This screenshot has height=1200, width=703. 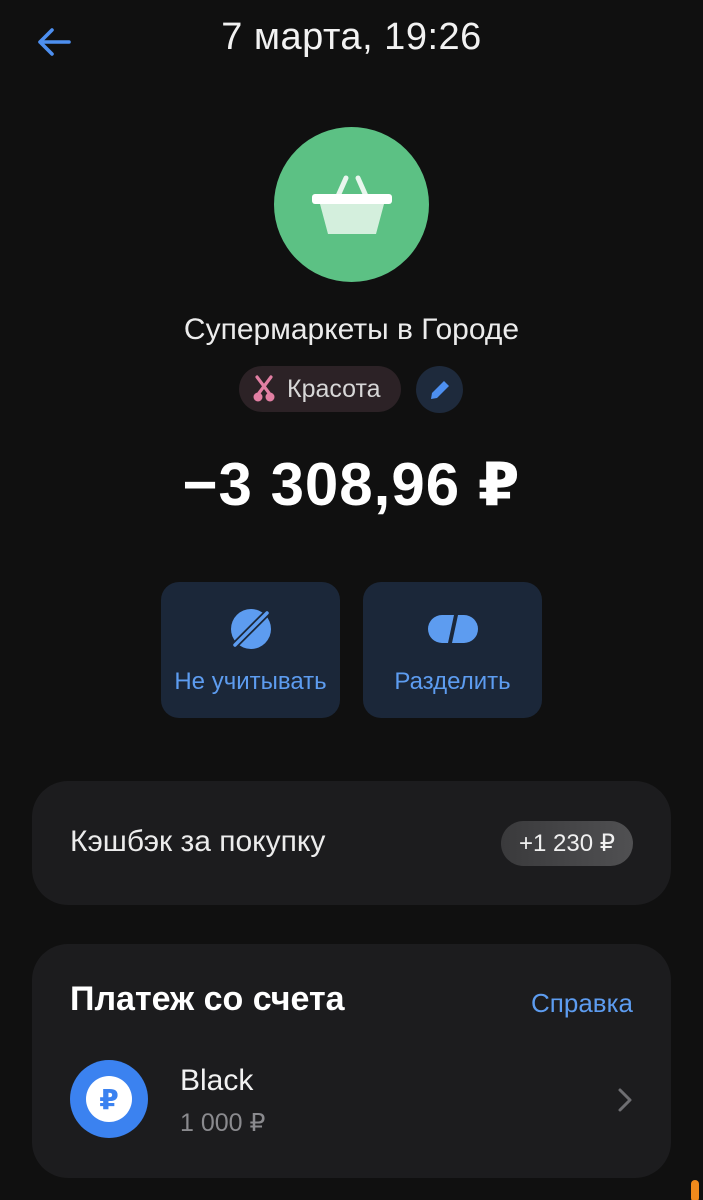 What do you see at coordinates (207, 999) in the screenshot?
I see `payment-title: Платеж со счета` at bounding box center [207, 999].